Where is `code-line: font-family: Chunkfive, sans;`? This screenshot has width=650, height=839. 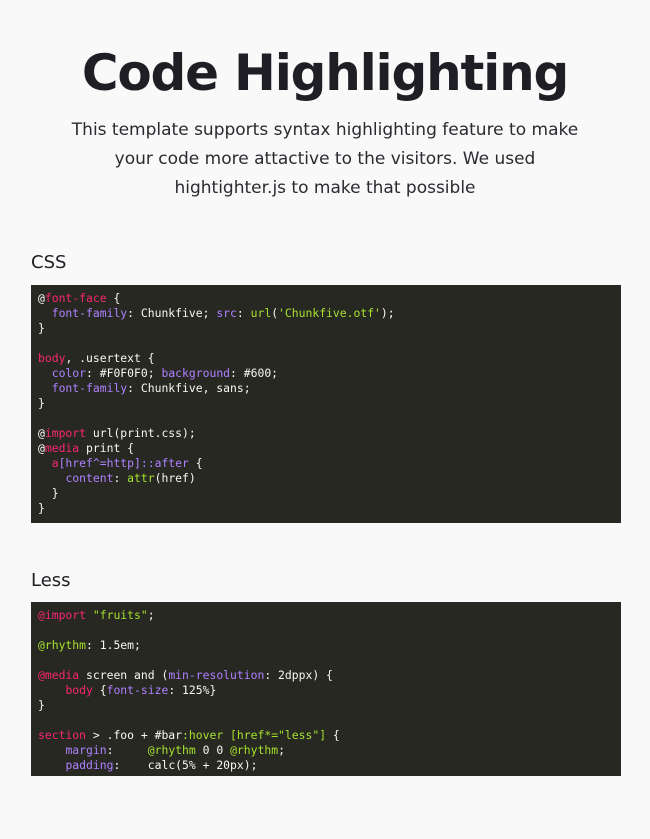
code-line: font-family: Chunkfive, sans; is located at coordinates (144, 388).